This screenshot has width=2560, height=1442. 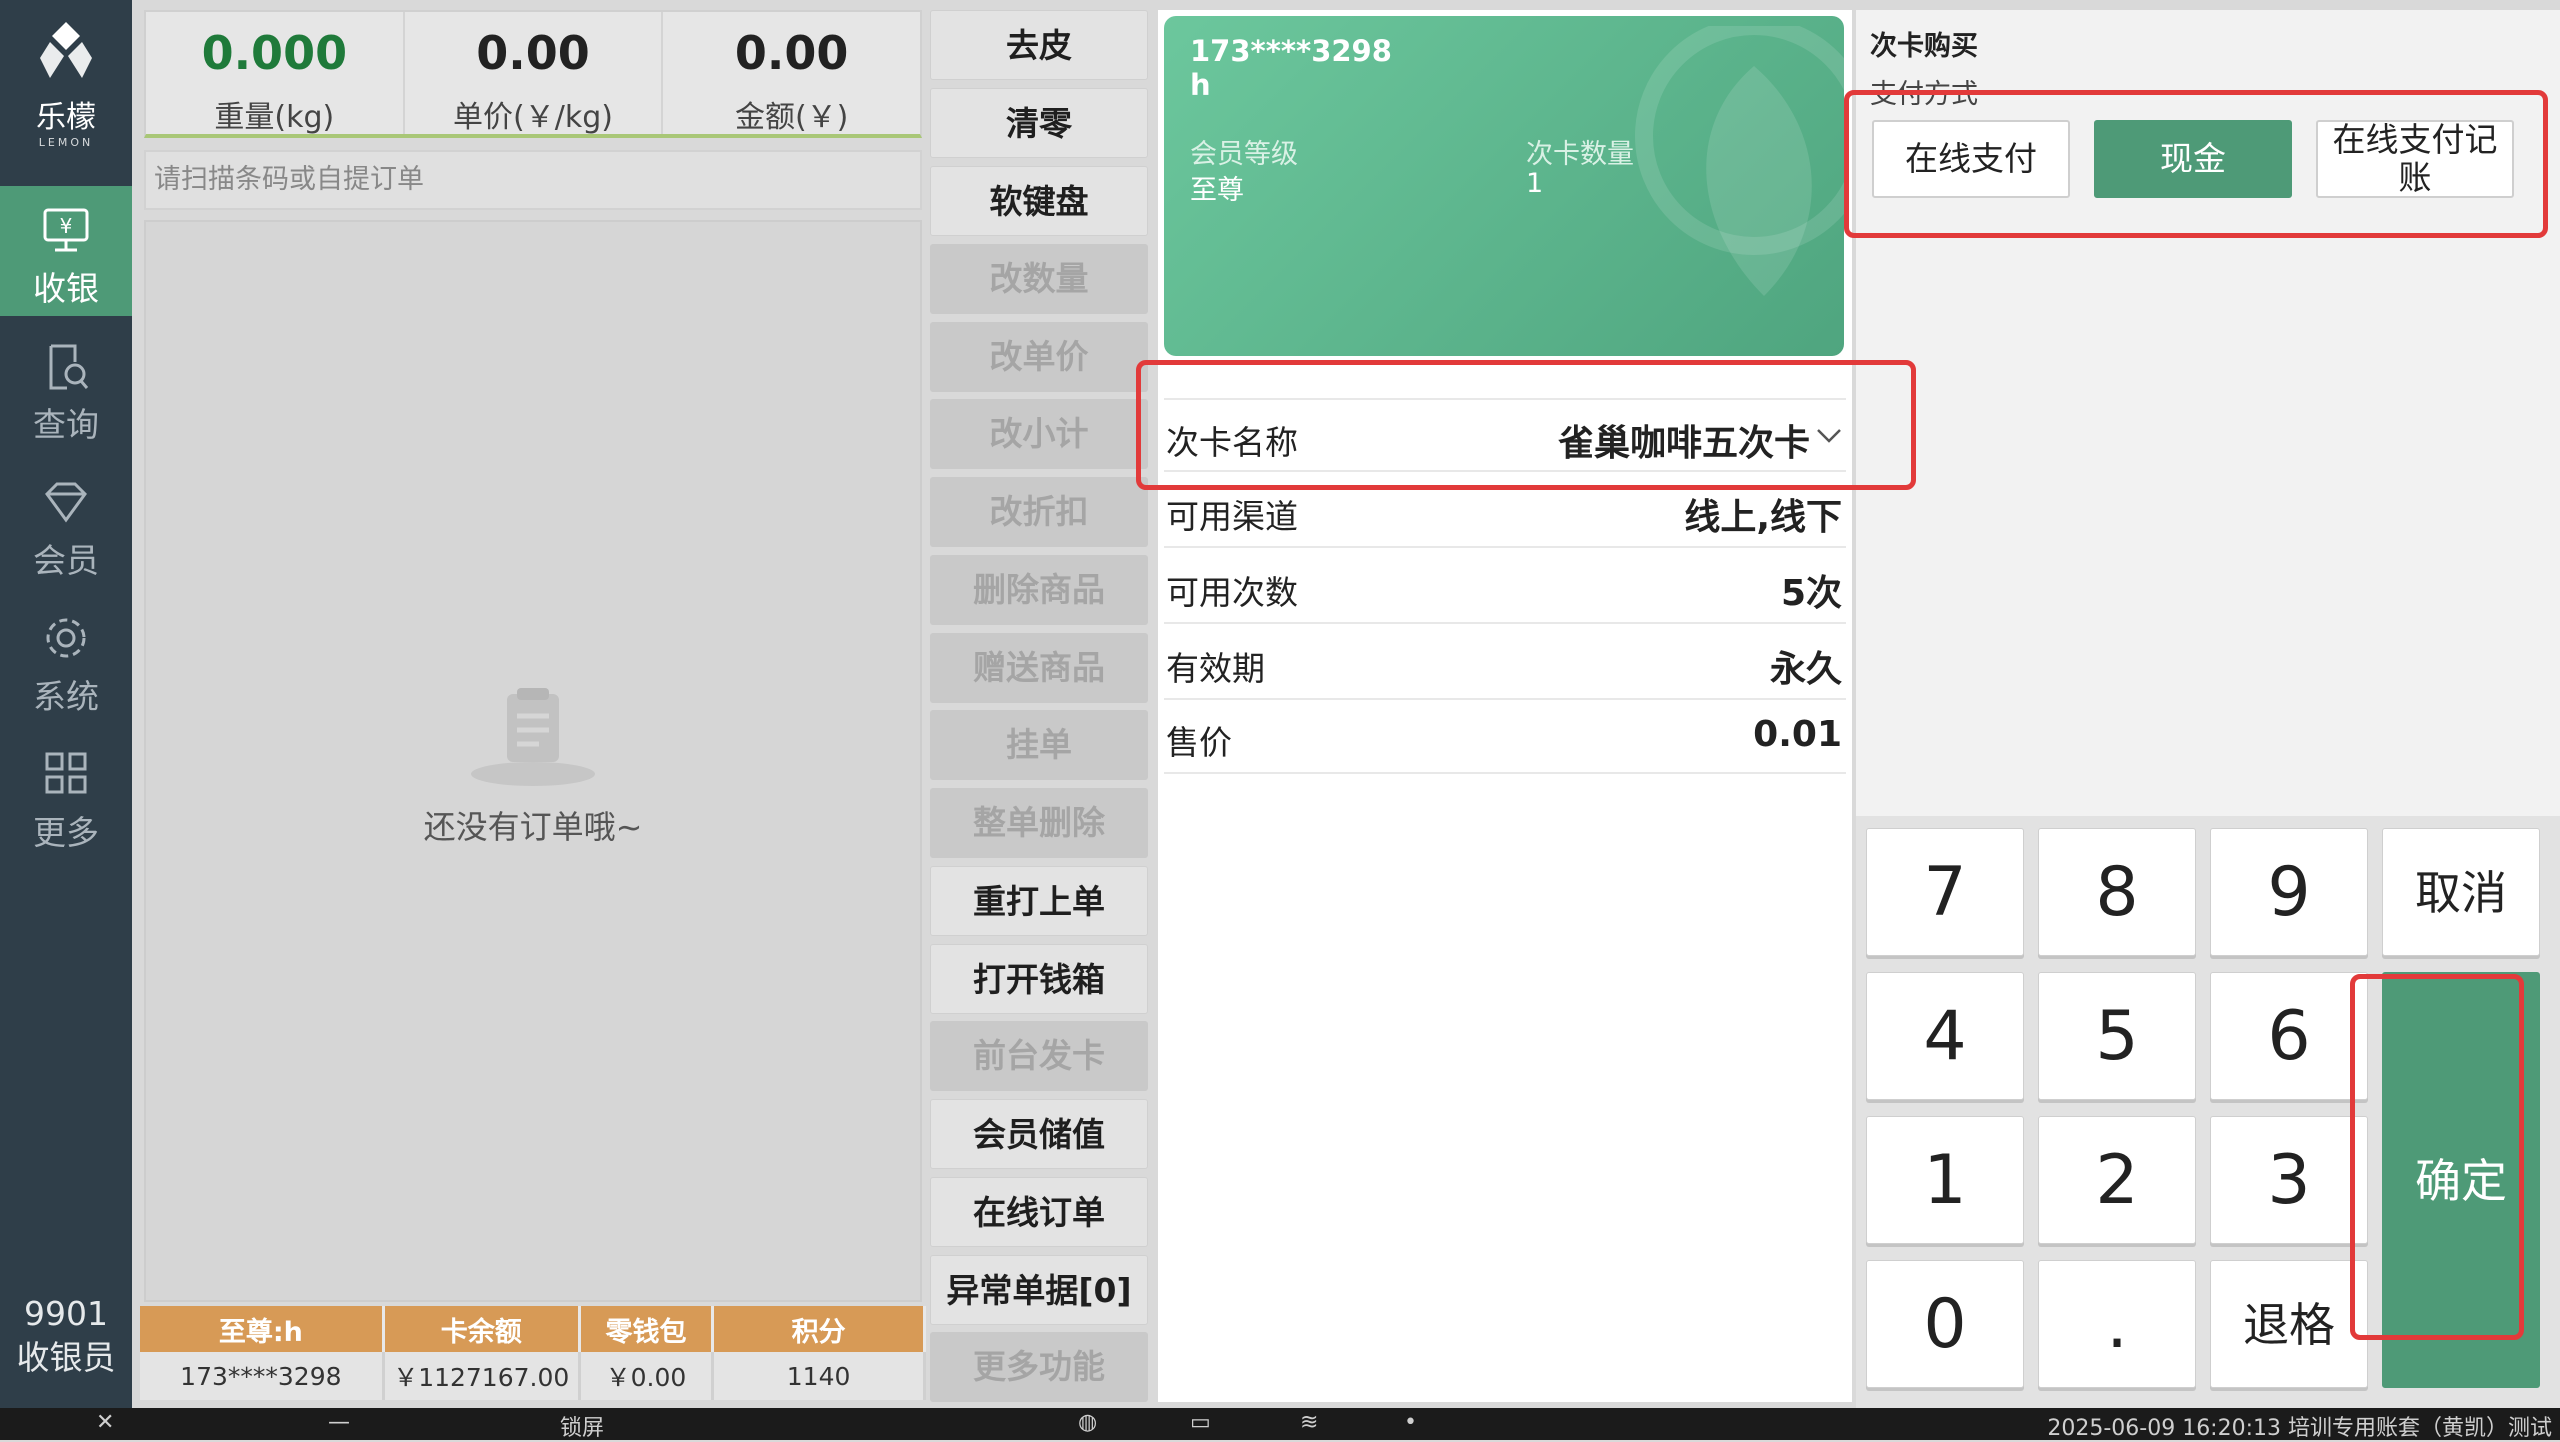 I want to click on card-name-value: 雀巢咖啡五次卡, so click(x=1683, y=443).